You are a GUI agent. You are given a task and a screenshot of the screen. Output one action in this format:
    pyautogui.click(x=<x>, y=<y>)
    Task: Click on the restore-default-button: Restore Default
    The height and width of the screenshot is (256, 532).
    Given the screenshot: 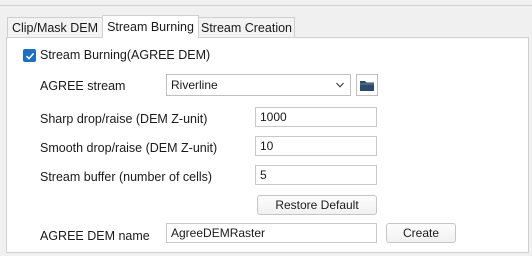 What is the action you would take?
    pyautogui.click(x=317, y=205)
    